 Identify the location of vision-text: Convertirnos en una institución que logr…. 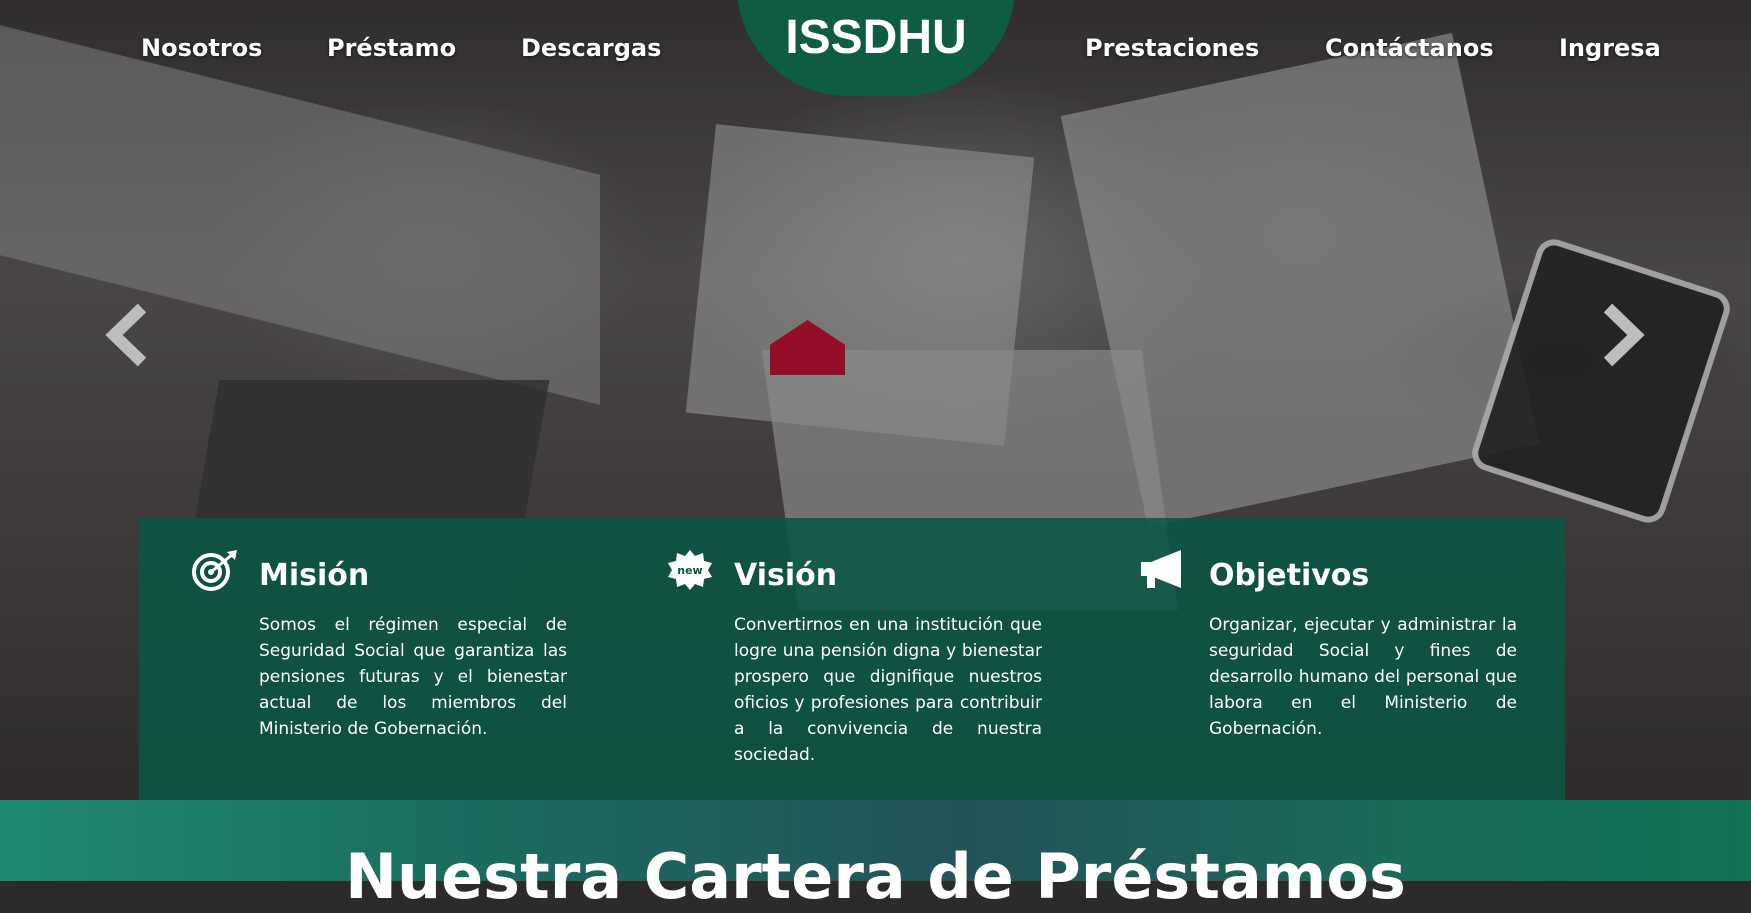
(888, 690).